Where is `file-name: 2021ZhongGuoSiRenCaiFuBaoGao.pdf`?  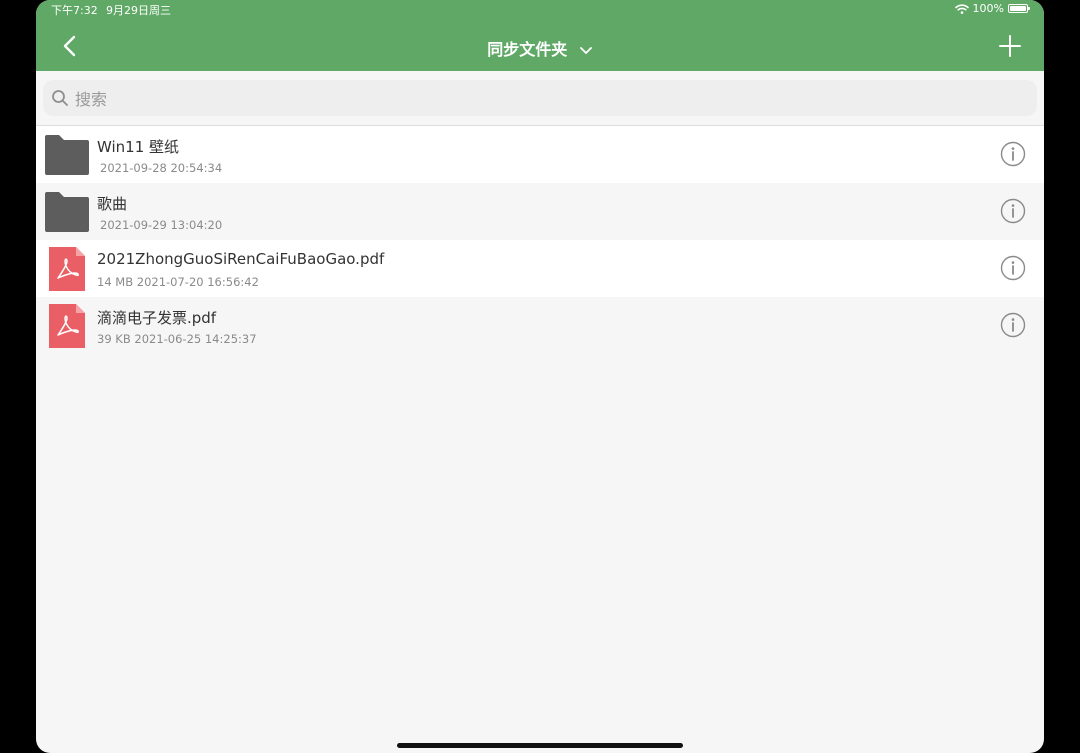
file-name: 2021ZhongGuoSiRenCaiFuBaoGao.pdf is located at coordinates (241, 259).